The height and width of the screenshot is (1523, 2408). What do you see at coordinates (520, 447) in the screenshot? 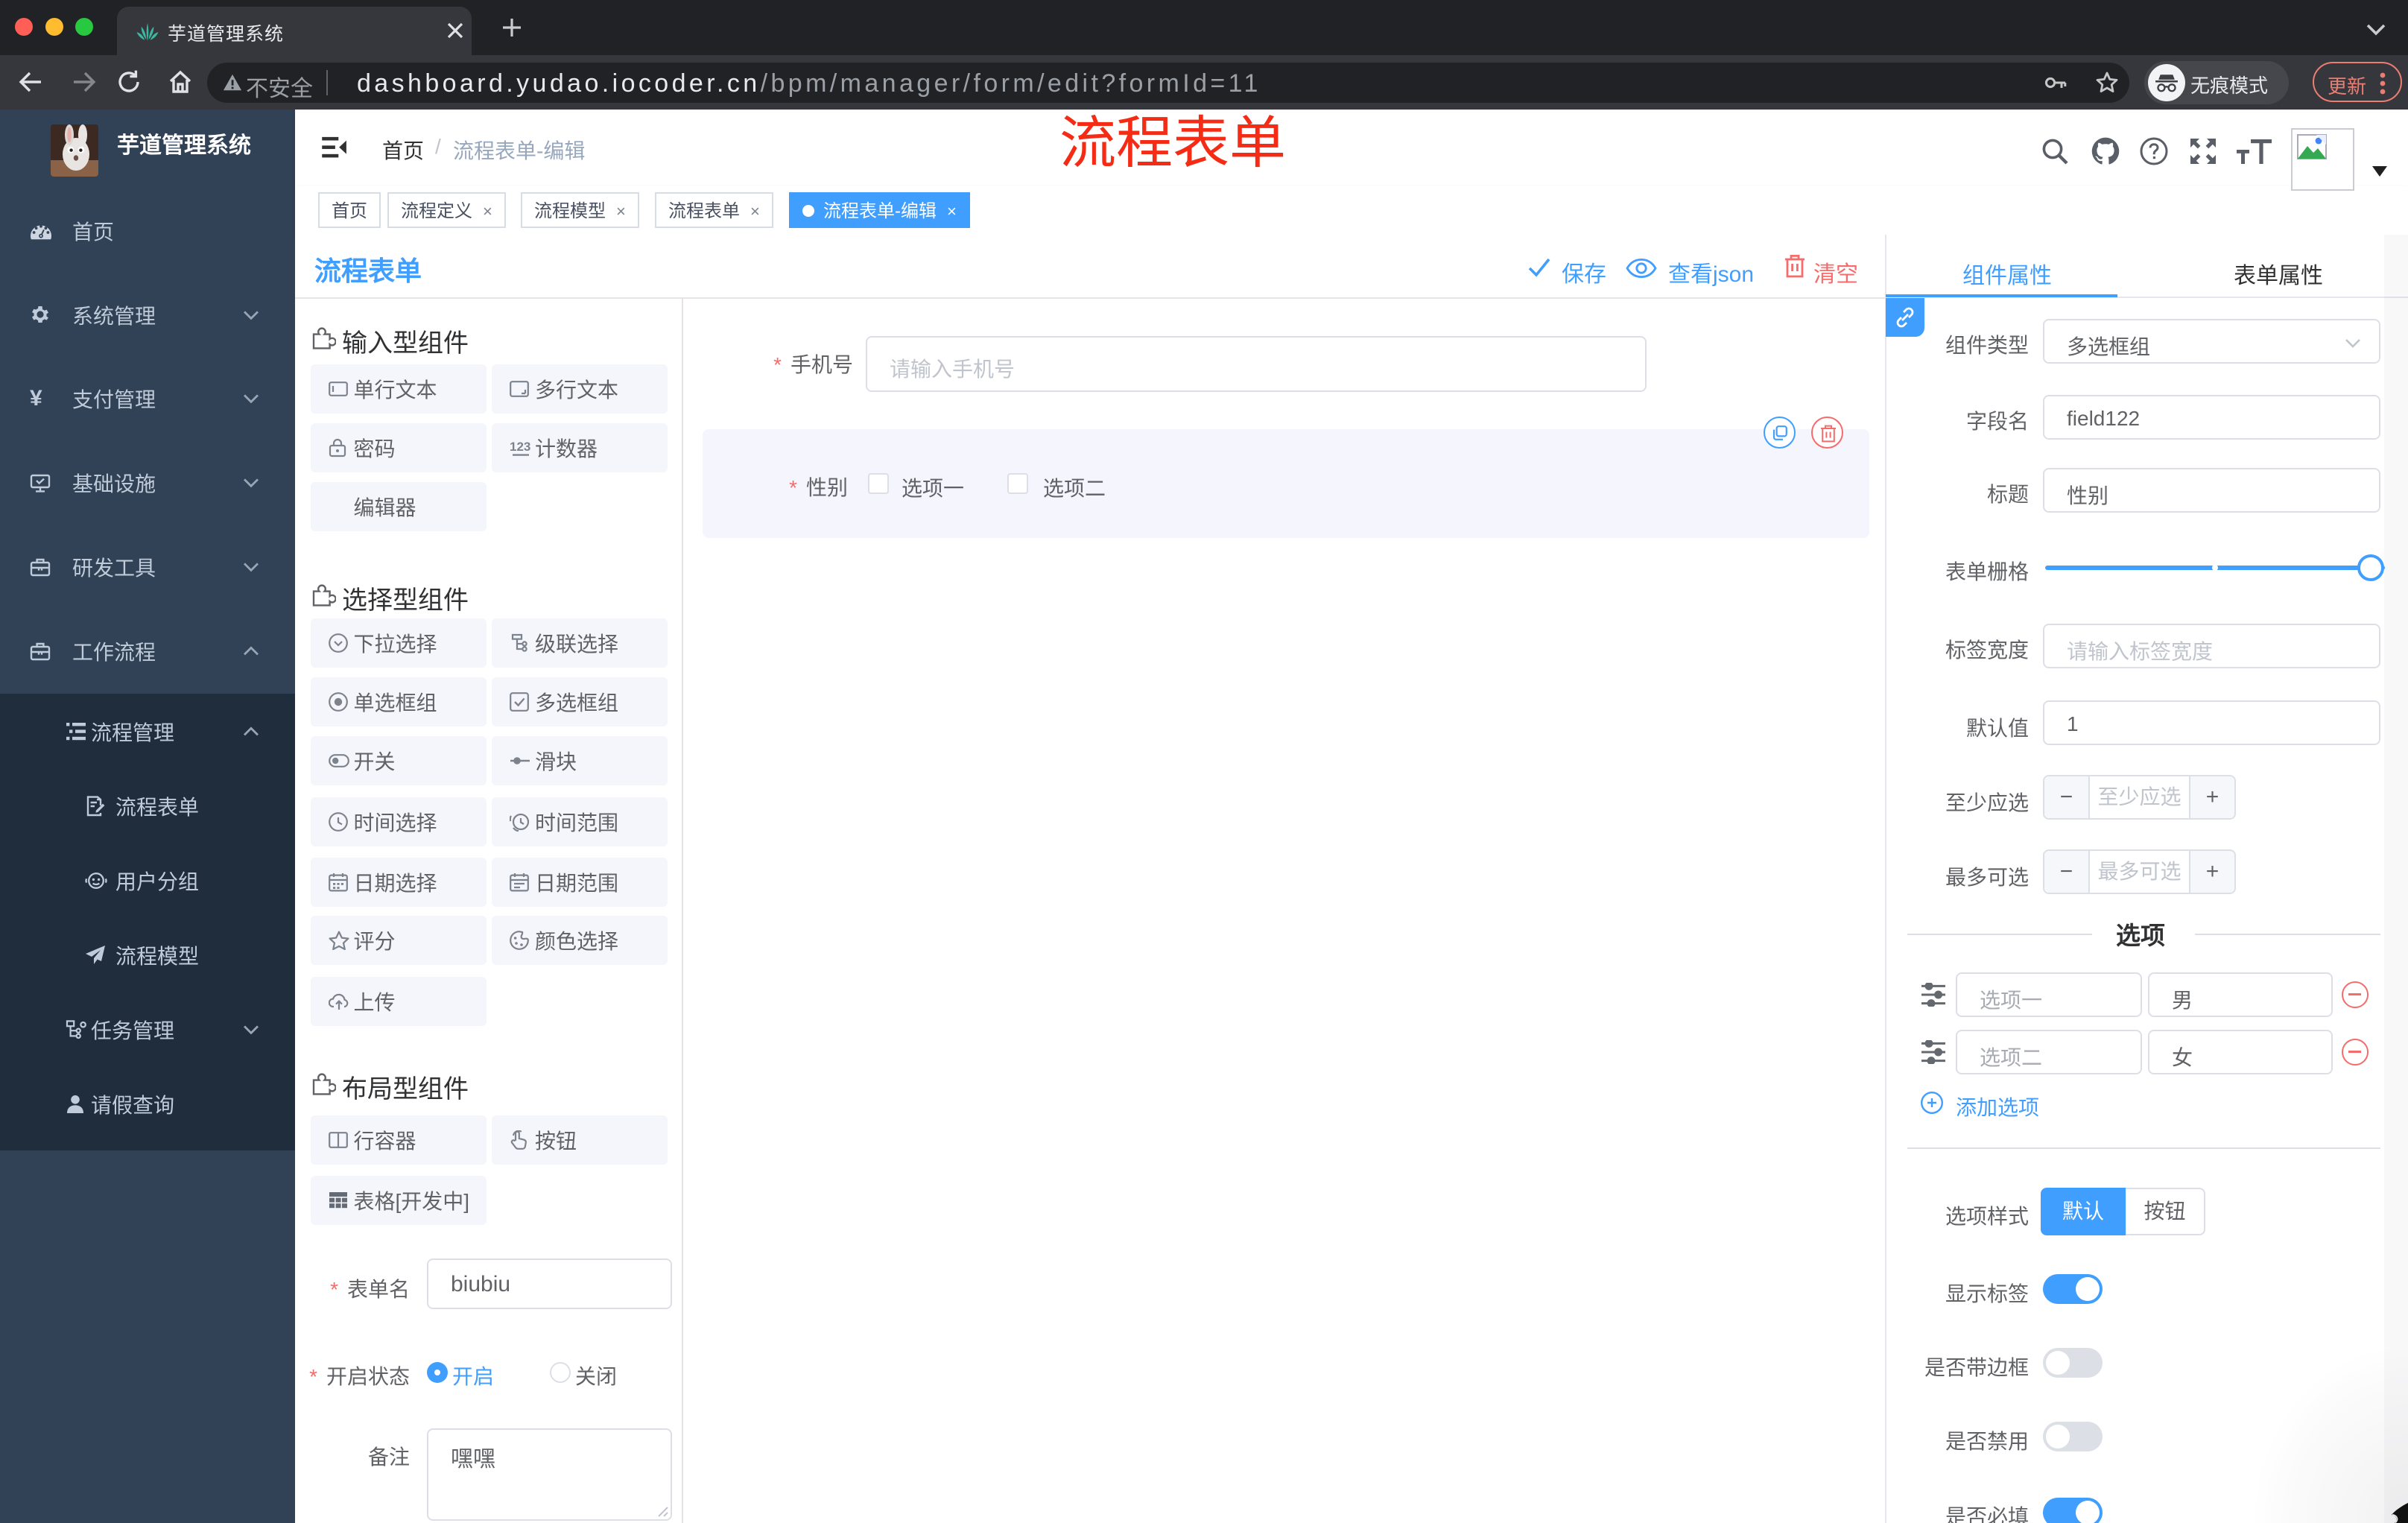
I see `svg-text: 123` at bounding box center [520, 447].